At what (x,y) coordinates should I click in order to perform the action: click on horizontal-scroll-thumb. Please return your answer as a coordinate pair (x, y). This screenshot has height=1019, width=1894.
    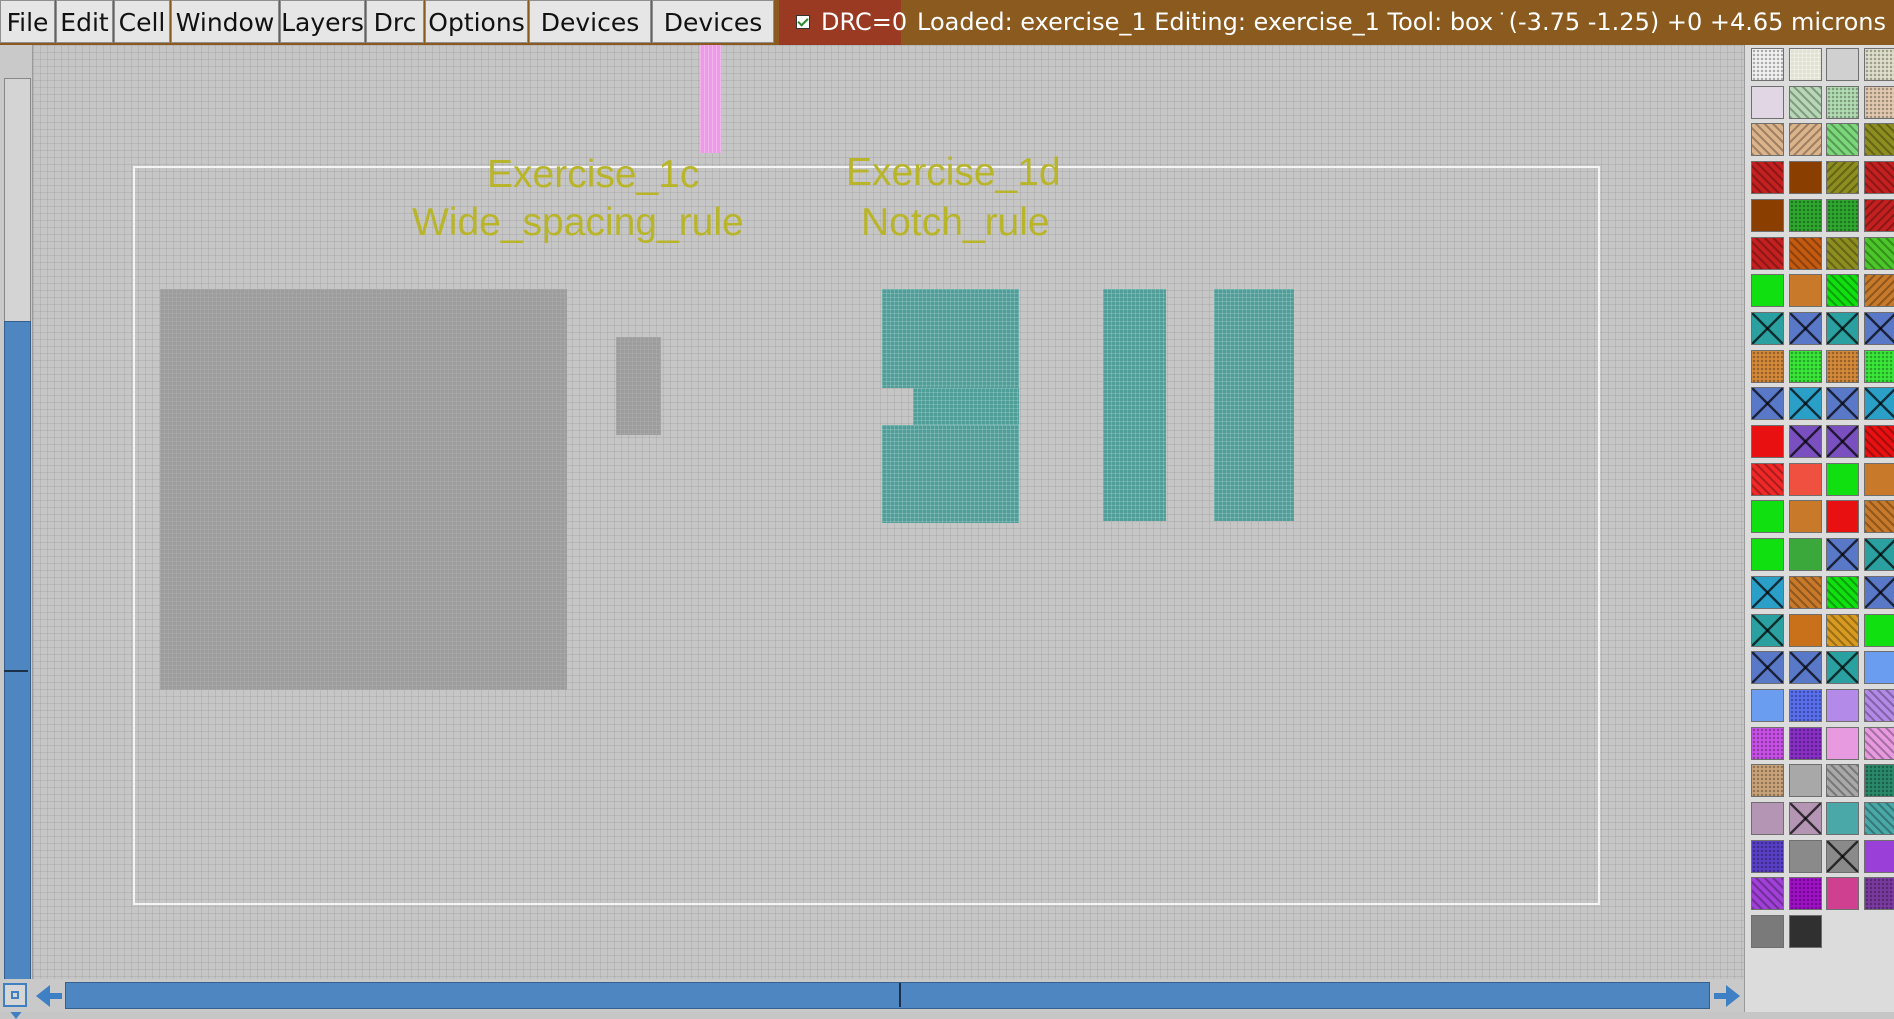
    Looking at the image, I should click on (887, 995).